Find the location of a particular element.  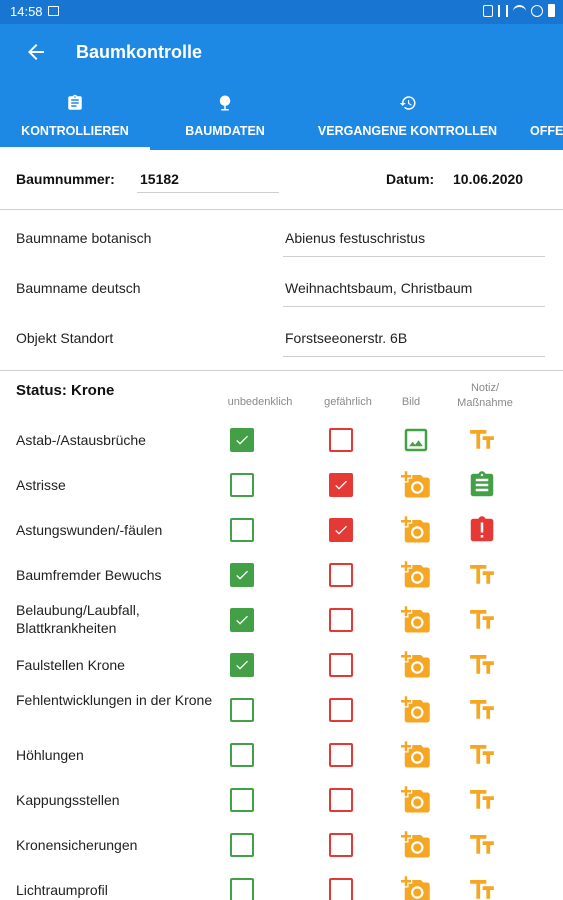

tab-kontrollieren: KONTROLLIEREN is located at coordinates (75, 117).